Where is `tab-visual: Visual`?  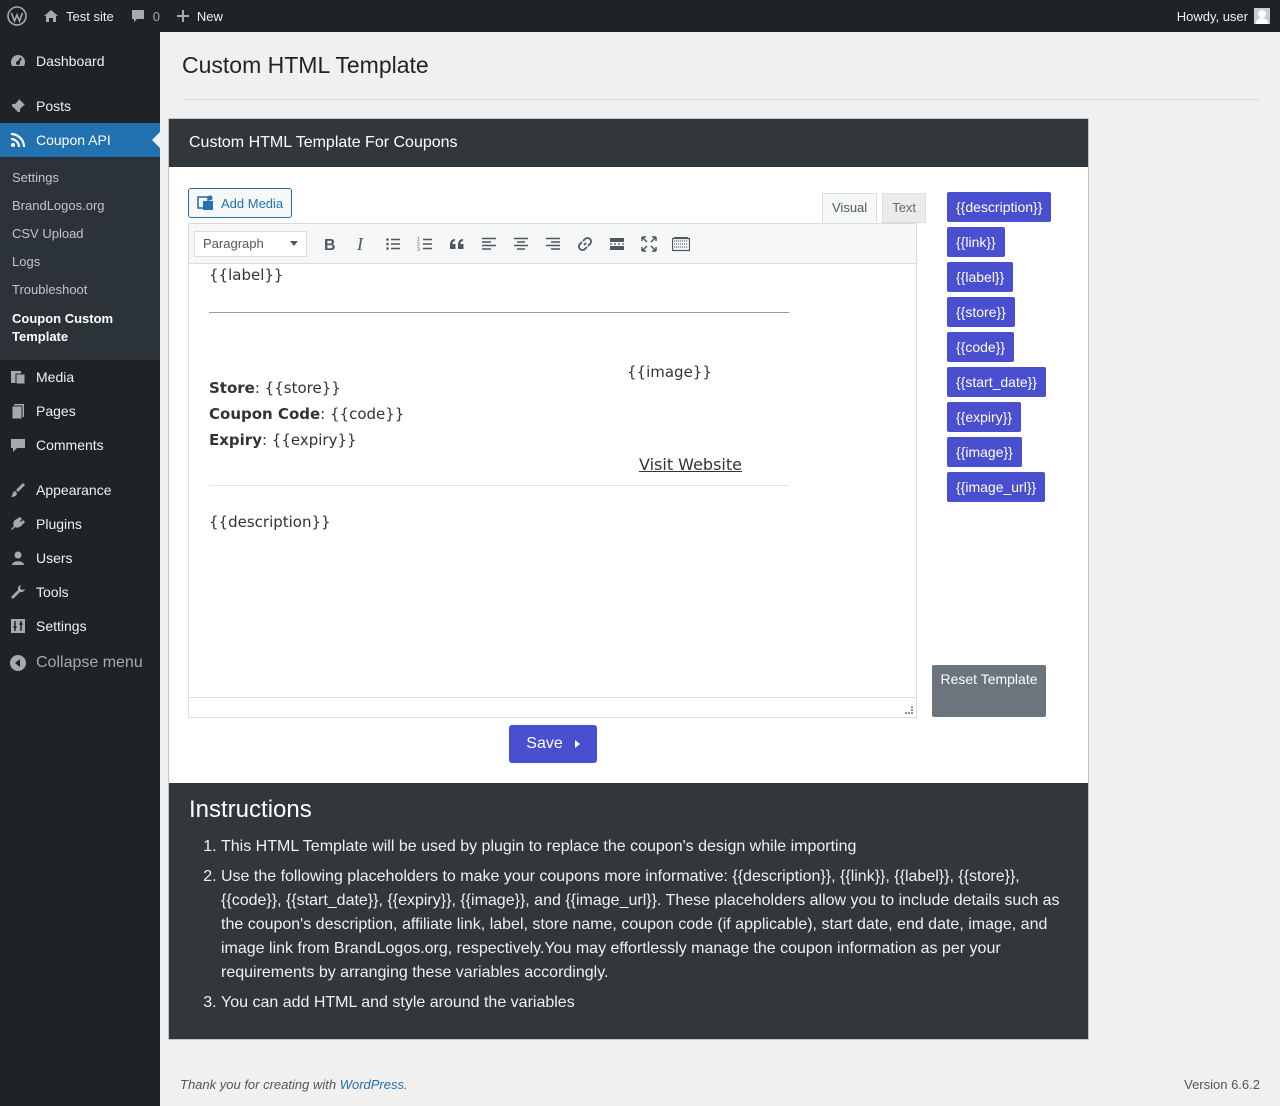
tab-visual: Visual is located at coordinates (850, 208).